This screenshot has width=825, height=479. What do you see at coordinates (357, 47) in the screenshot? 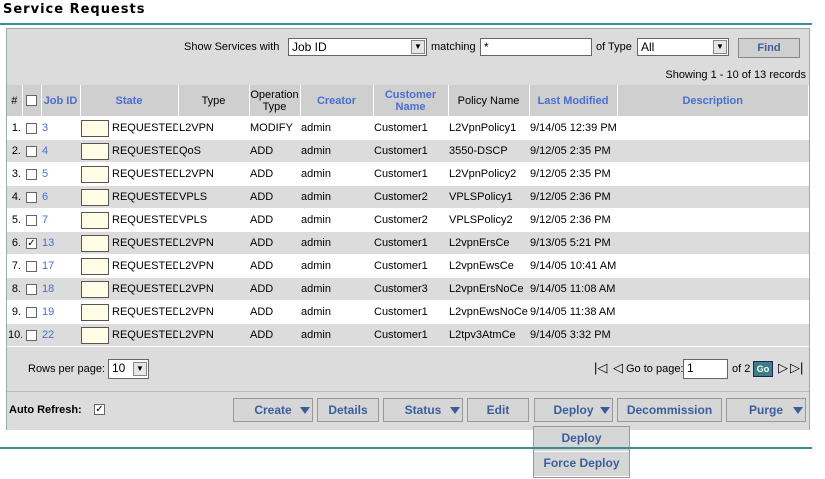
I see `field-select: Job ID ▼` at bounding box center [357, 47].